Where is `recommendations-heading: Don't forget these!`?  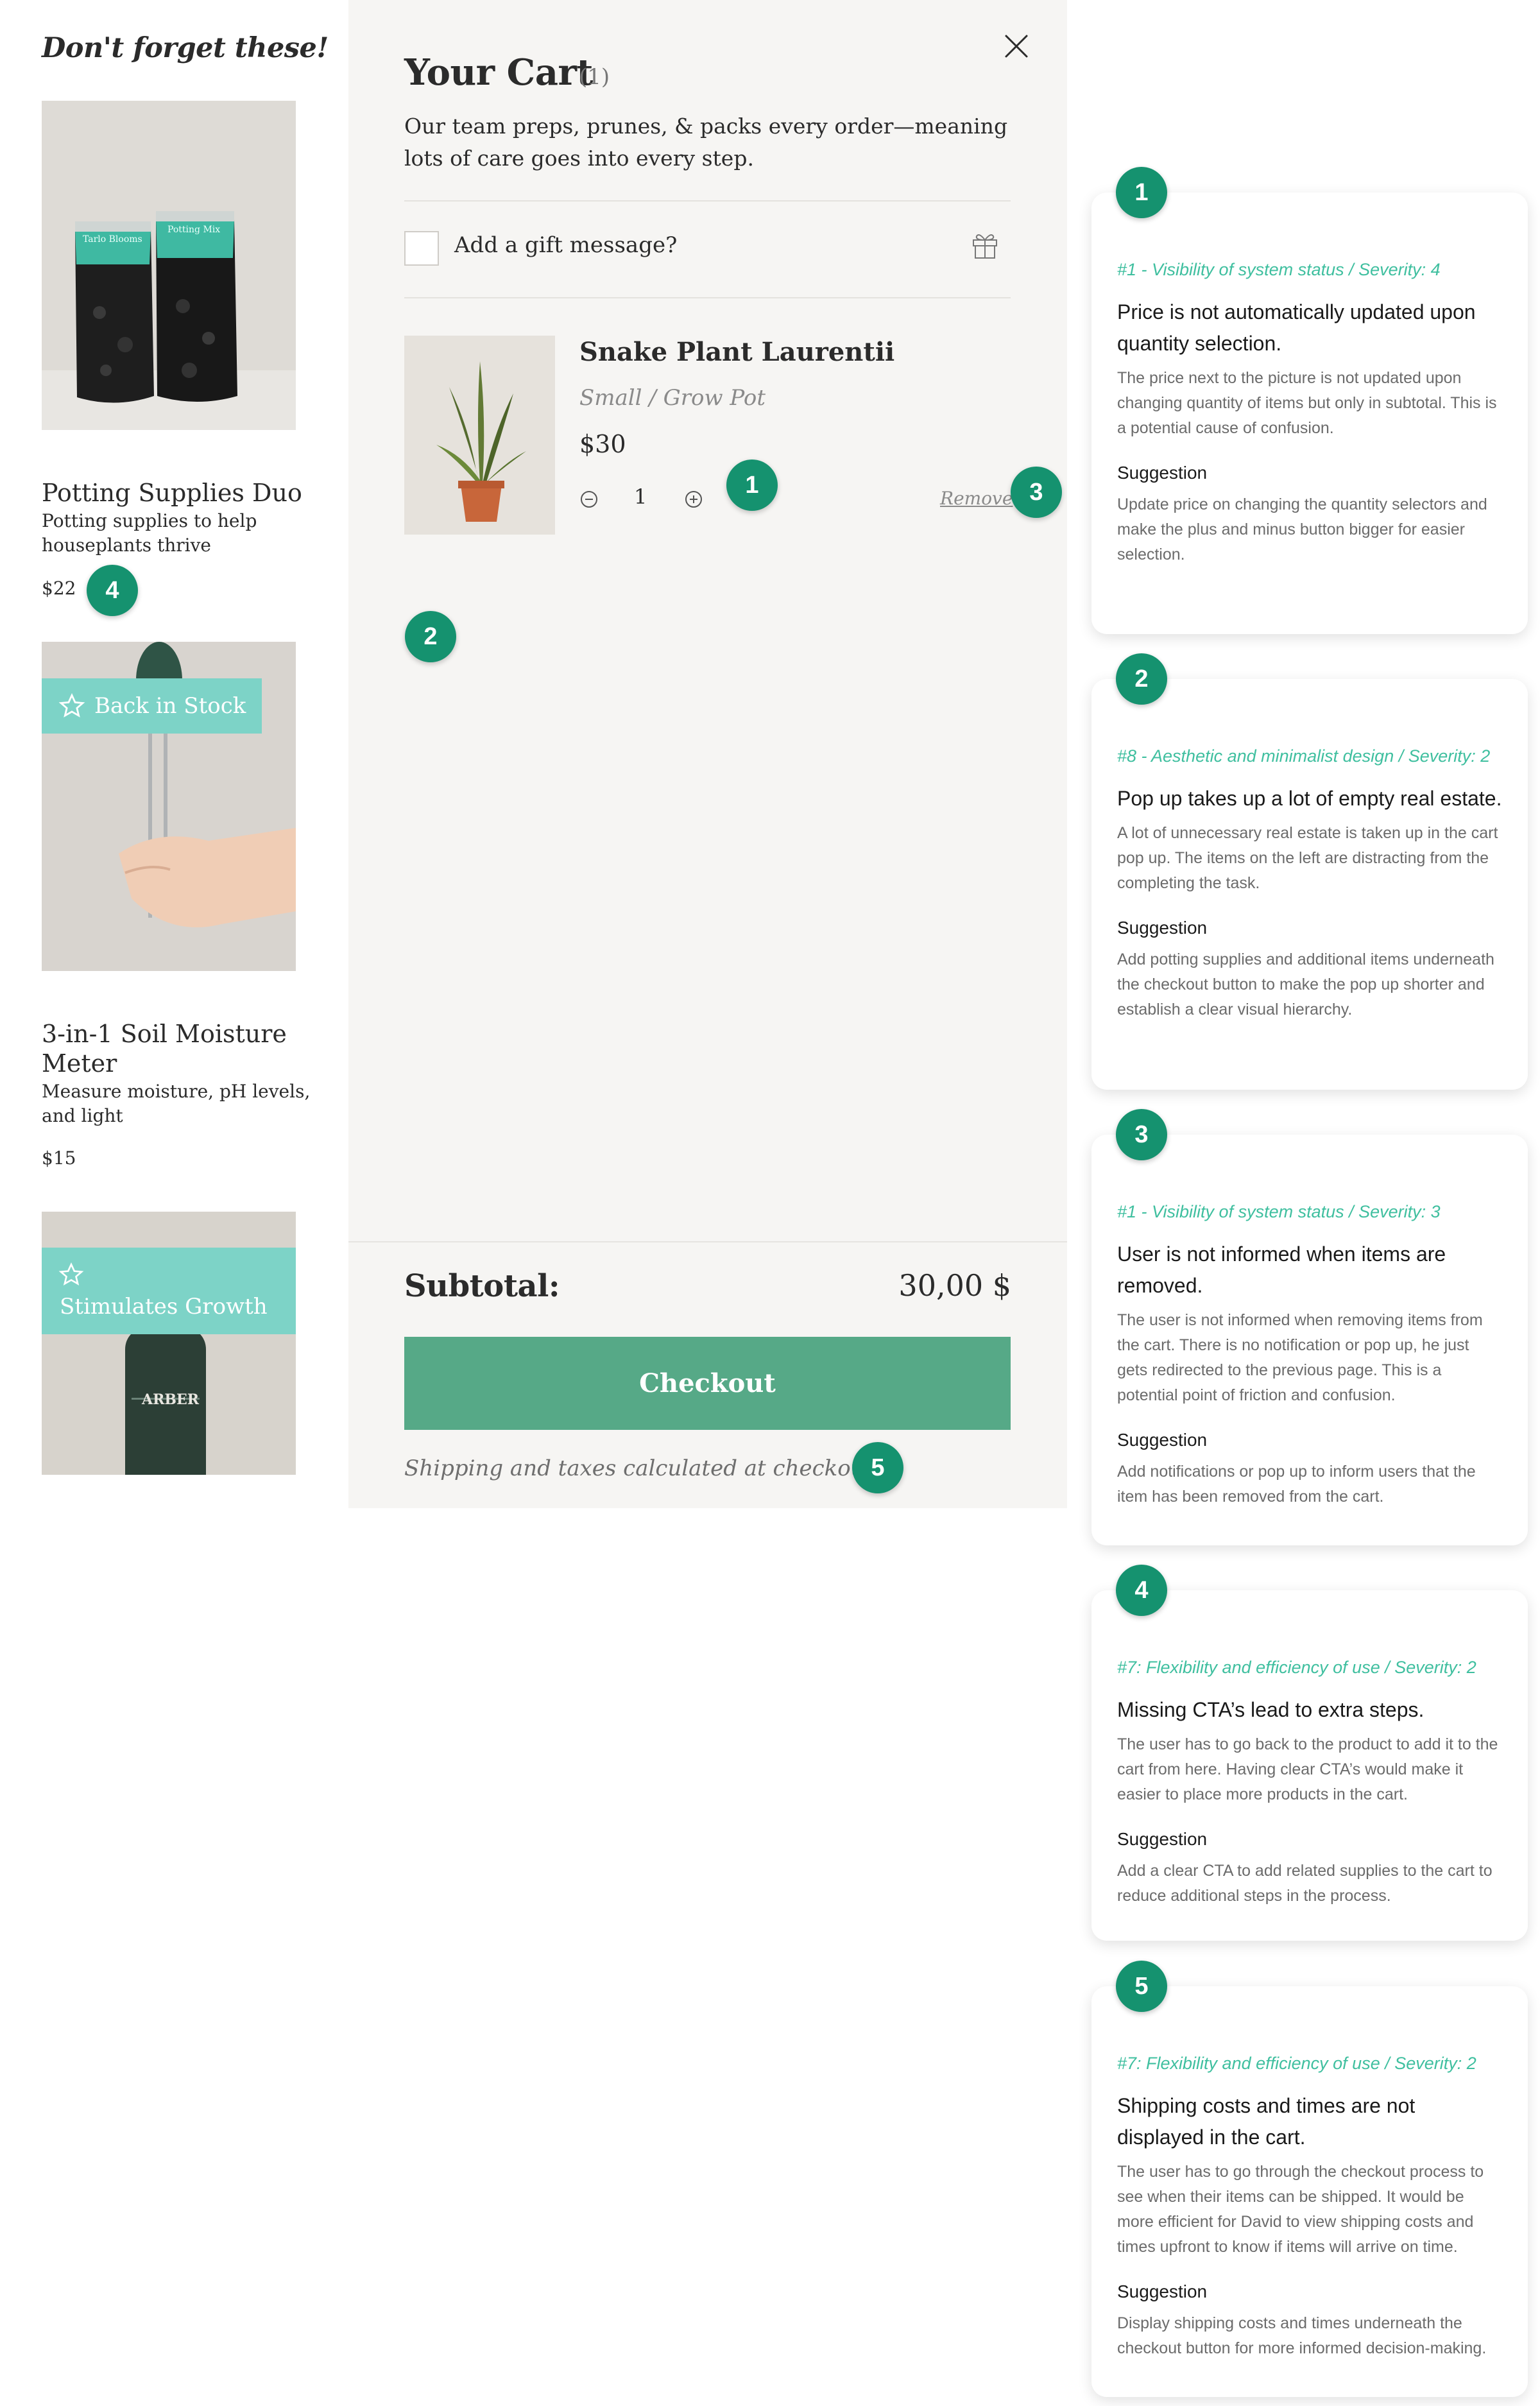 recommendations-heading: Don't forget these! is located at coordinates (186, 48).